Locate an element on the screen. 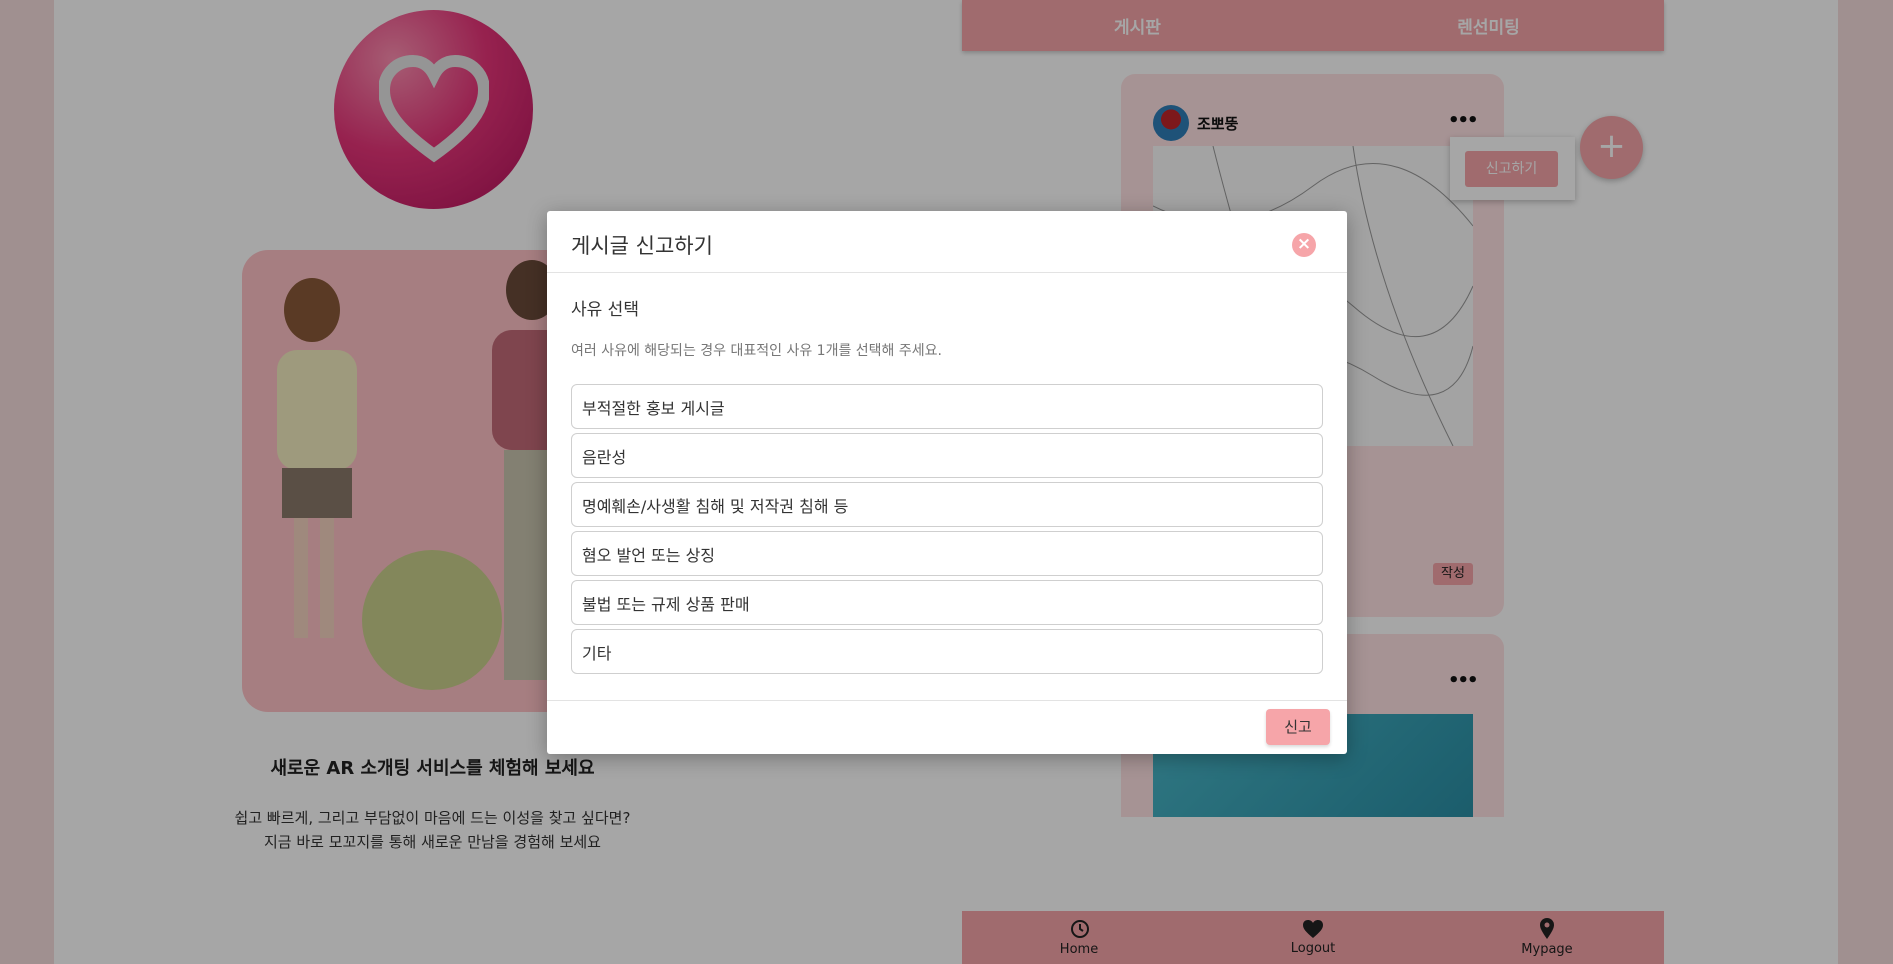 This screenshot has width=1893, height=964. modal-header: 게시글 신고하기 × is located at coordinates (947, 242).